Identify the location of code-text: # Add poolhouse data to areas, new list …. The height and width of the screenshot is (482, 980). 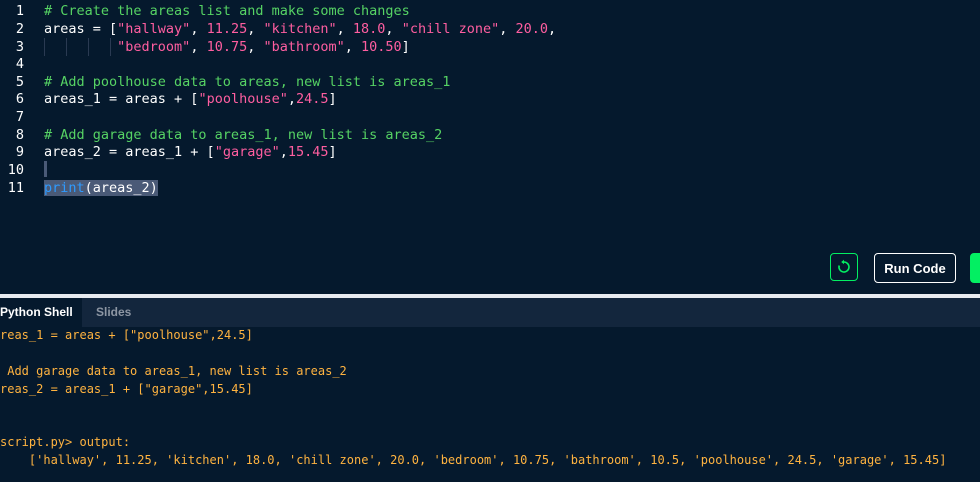
(247, 82).